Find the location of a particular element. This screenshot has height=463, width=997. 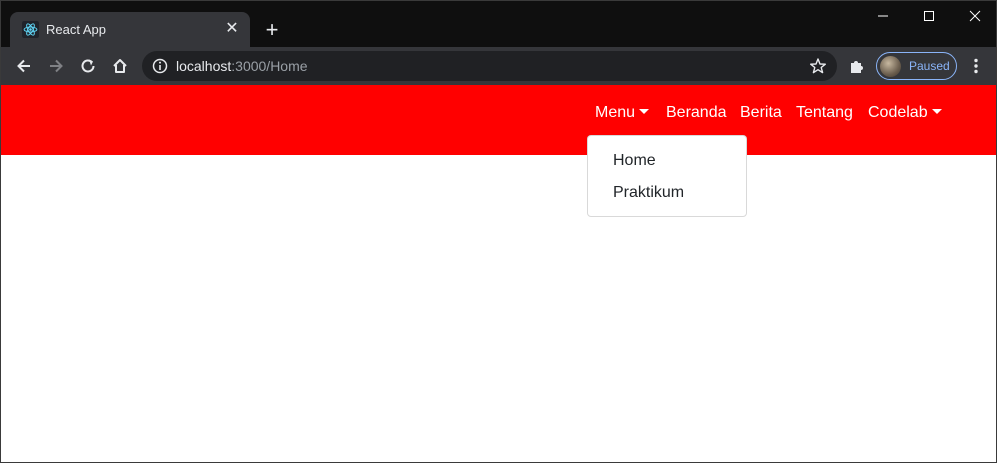

dropdown-item-praktikum: Praktikum is located at coordinates (648, 193).